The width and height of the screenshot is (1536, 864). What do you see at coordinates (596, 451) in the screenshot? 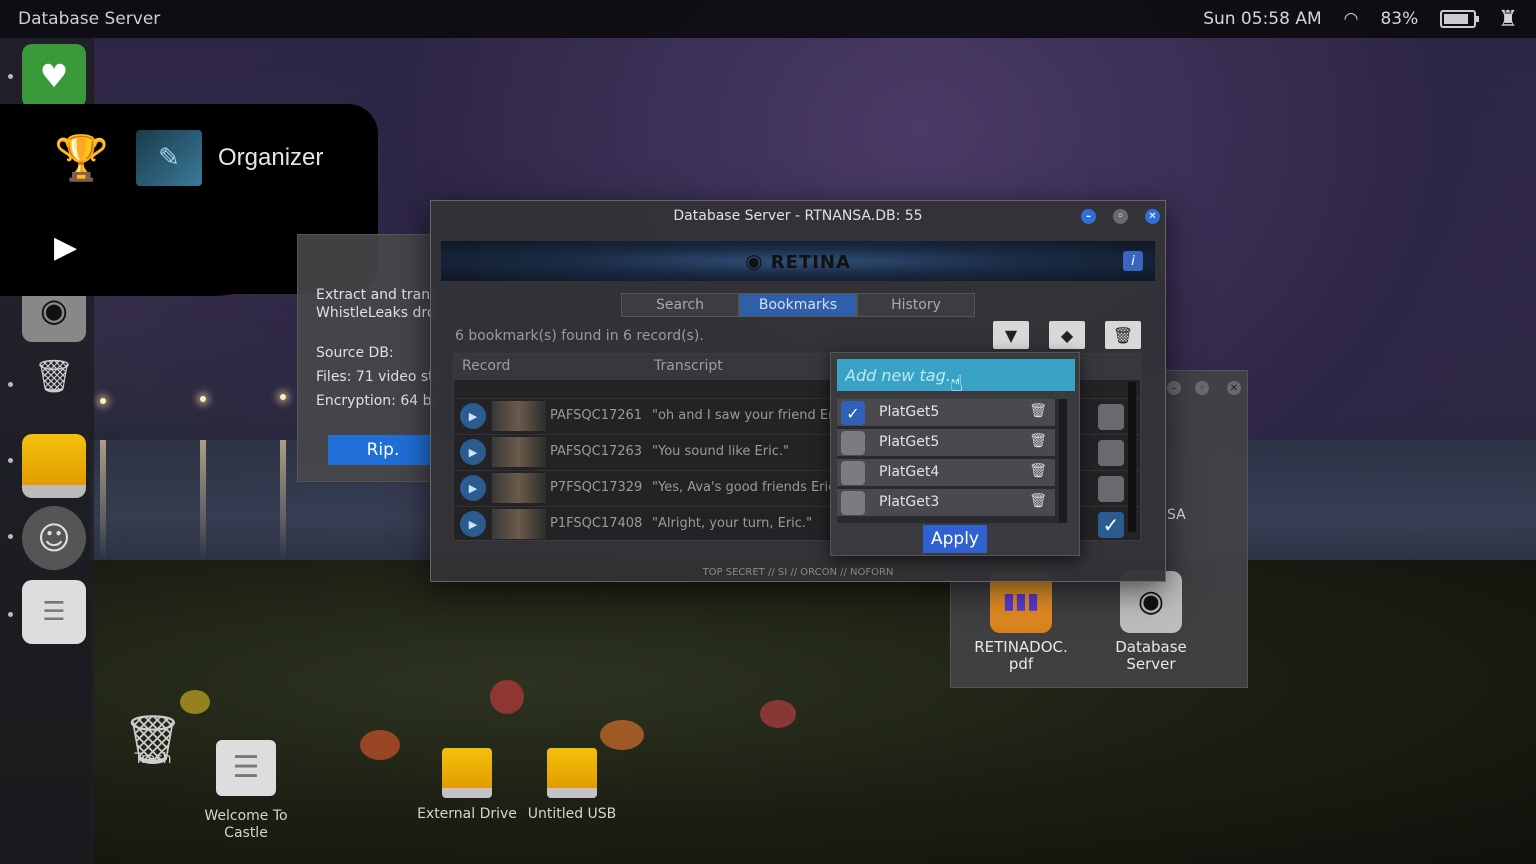
I see `record-id: PAFSQC17263` at bounding box center [596, 451].